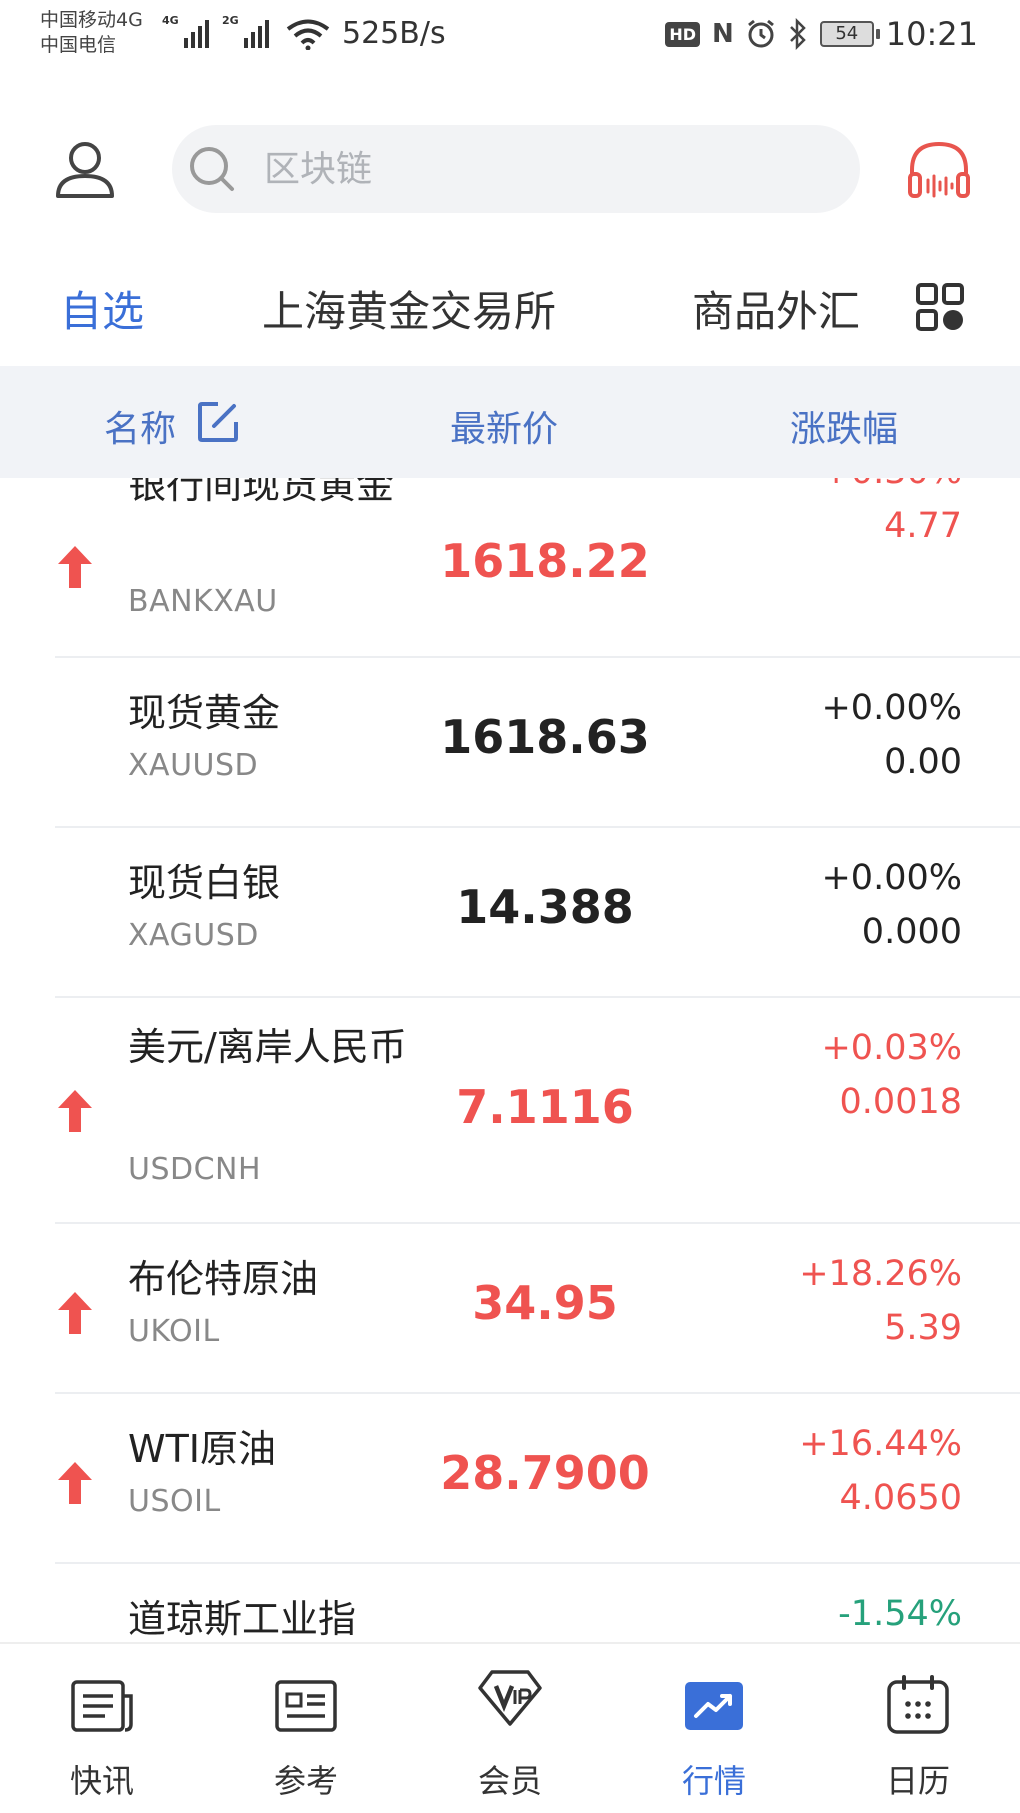  What do you see at coordinates (918, 1704) in the screenshot?
I see `calendar-icon` at bounding box center [918, 1704].